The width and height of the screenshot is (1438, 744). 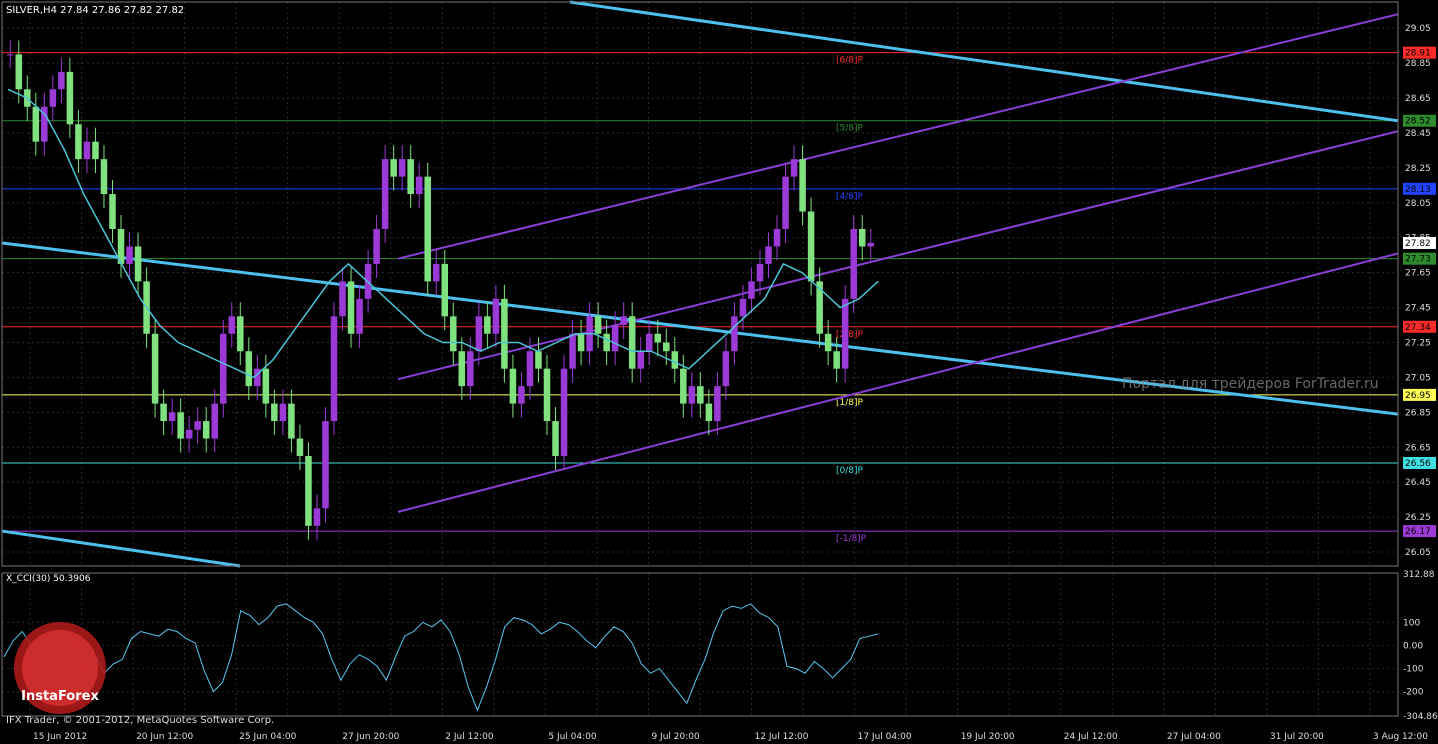 What do you see at coordinates (370, 737) in the screenshot?
I see `x-tick-label: 27 Jun 20:00` at bounding box center [370, 737].